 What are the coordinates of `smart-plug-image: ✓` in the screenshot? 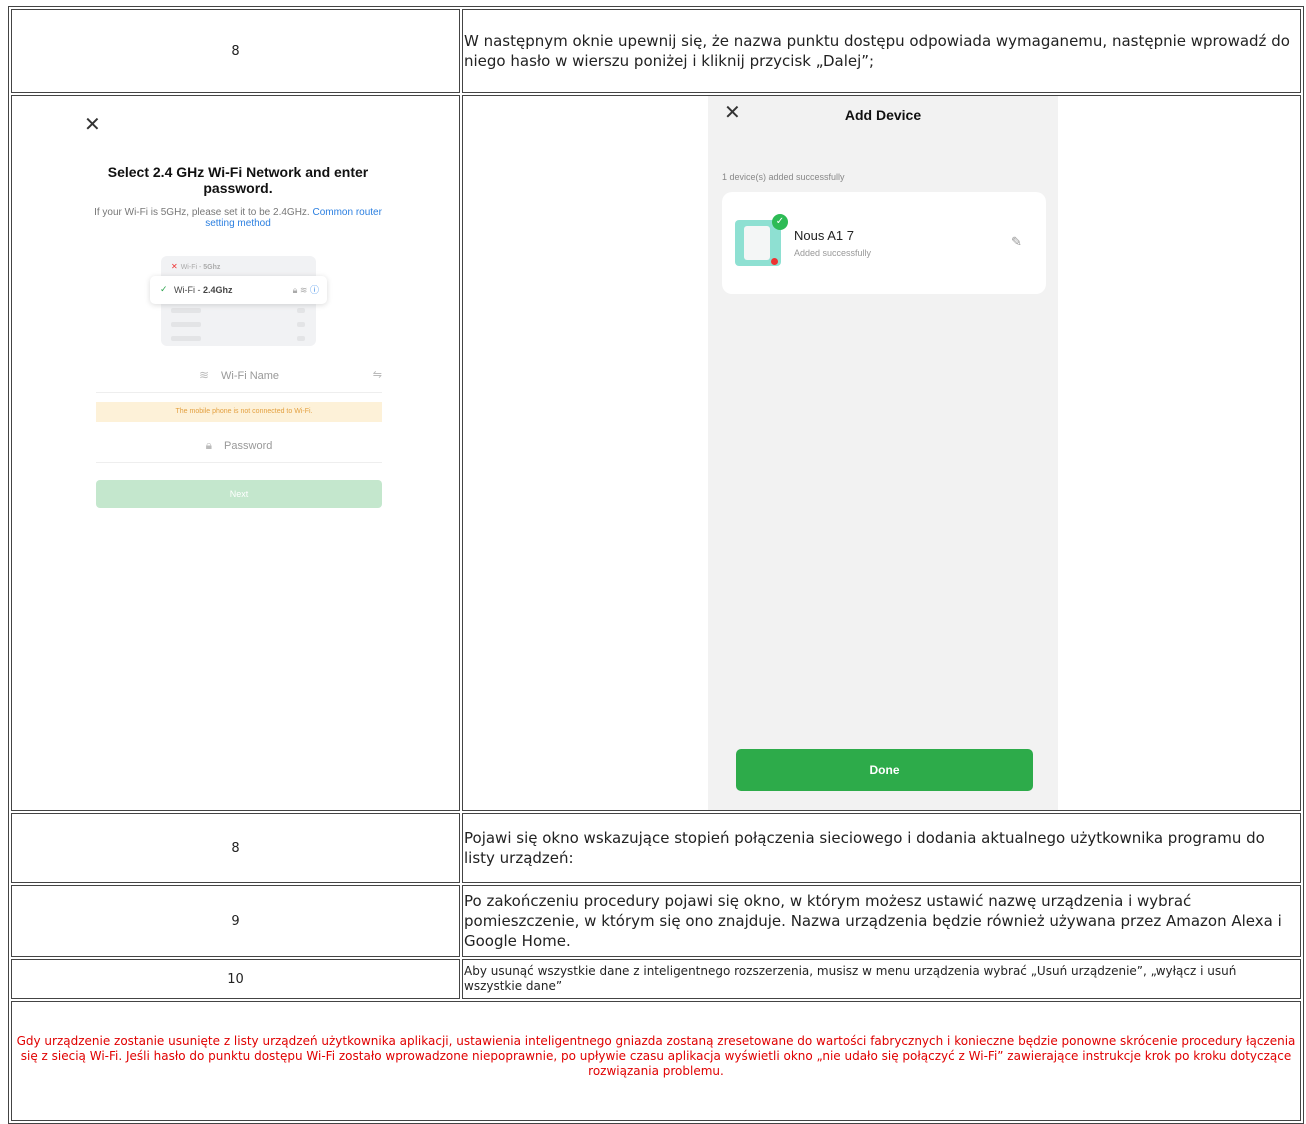 It's located at (761, 240).